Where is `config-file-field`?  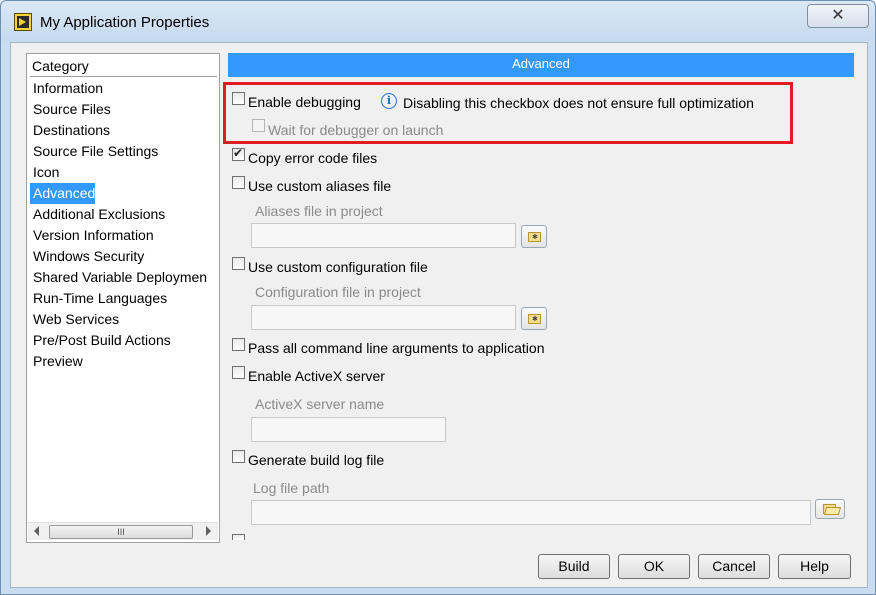
config-file-field is located at coordinates (383, 317).